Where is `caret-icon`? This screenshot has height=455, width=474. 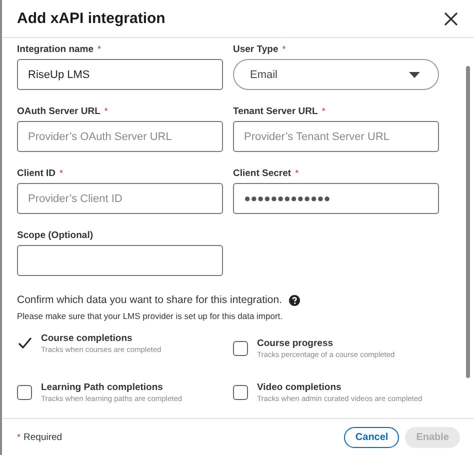
caret-icon is located at coordinates (414, 75).